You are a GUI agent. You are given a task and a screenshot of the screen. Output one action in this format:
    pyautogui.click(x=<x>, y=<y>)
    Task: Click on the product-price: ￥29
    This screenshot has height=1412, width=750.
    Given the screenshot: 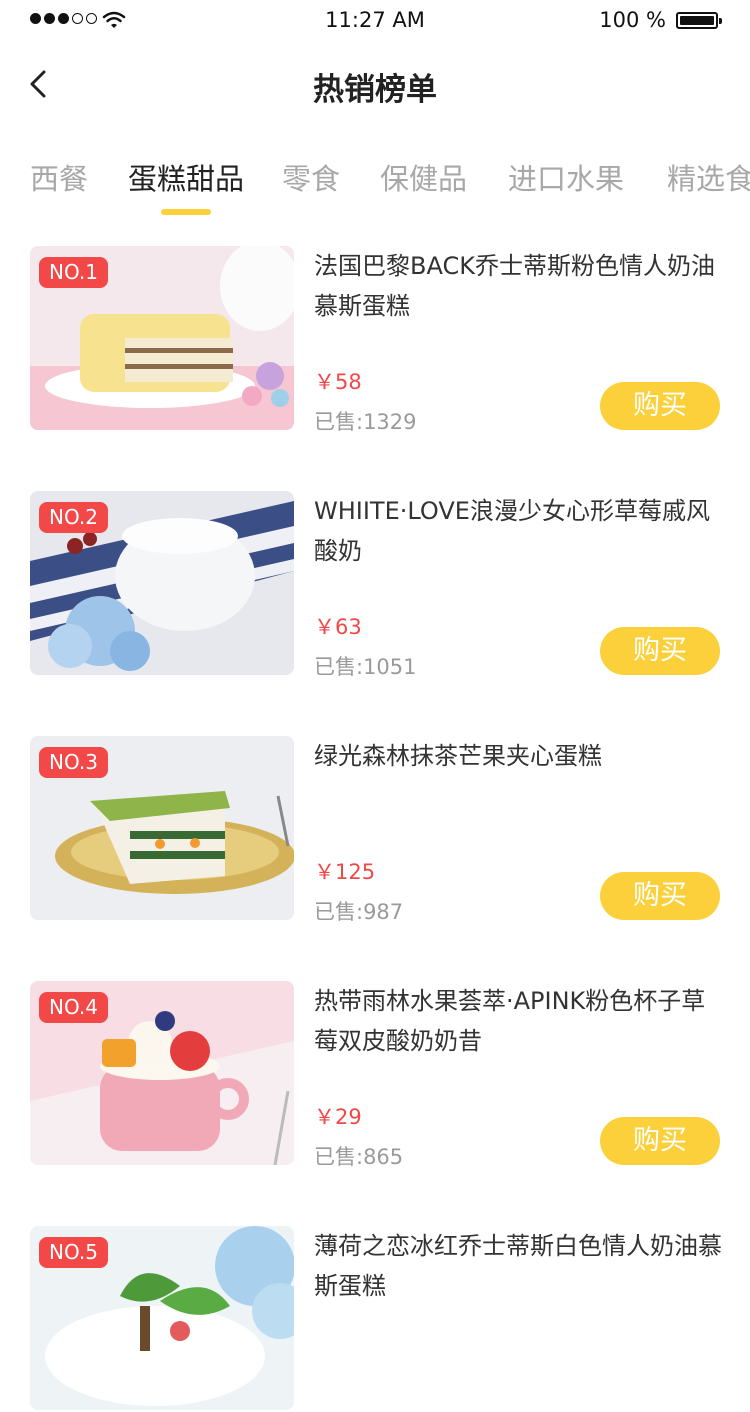 What is the action you would take?
    pyautogui.click(x=338, y=1117)
    